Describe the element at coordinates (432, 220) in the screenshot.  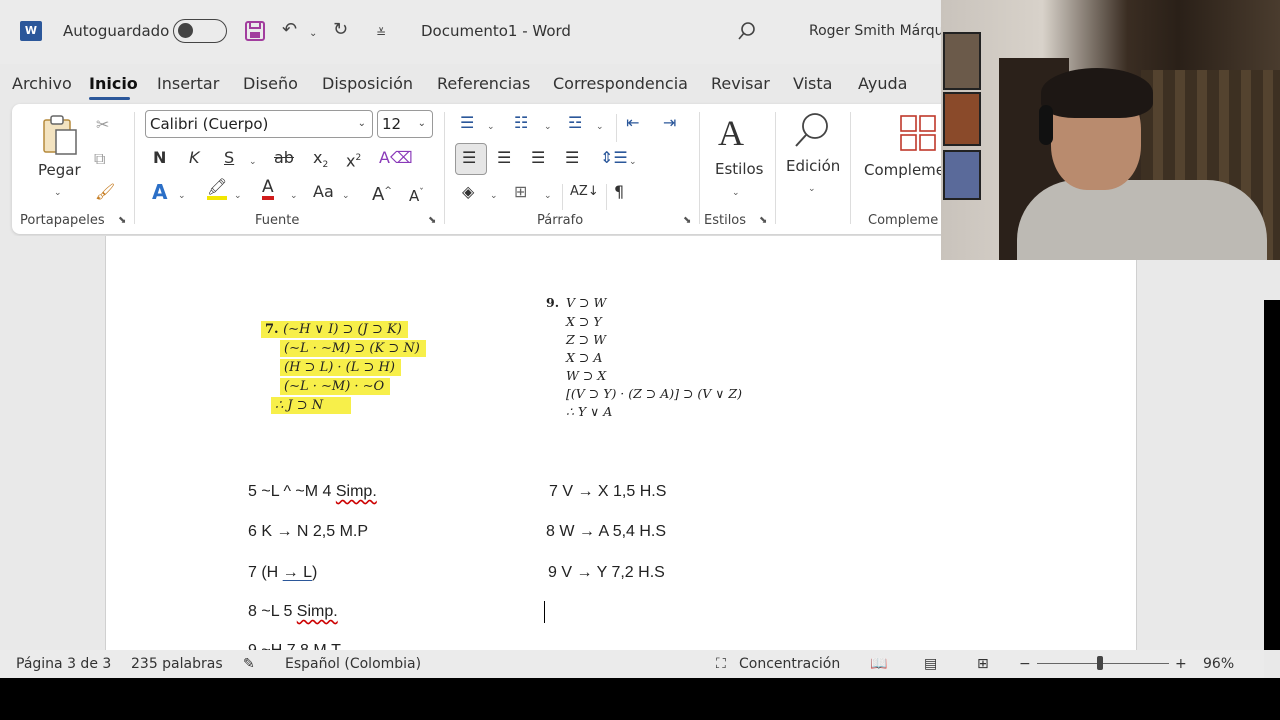
I see `font-launcher-icon: ⬊` at that location.